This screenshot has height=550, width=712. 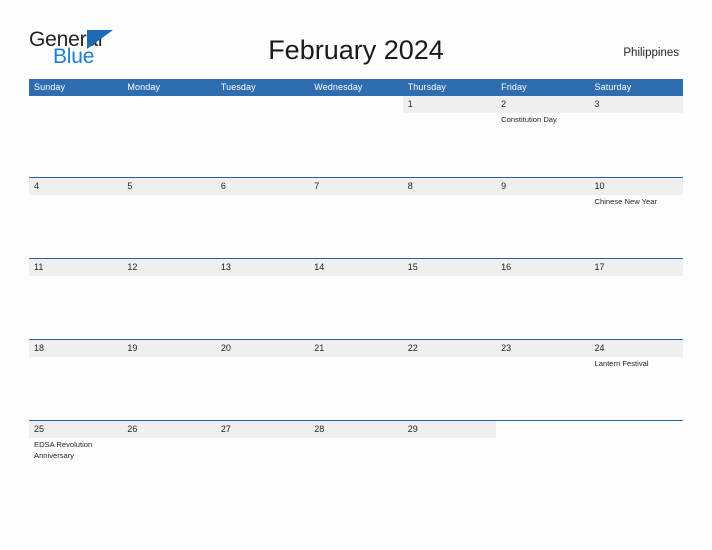 I want to click on calendar-day-cell: 22, so click(x=449, y=380).